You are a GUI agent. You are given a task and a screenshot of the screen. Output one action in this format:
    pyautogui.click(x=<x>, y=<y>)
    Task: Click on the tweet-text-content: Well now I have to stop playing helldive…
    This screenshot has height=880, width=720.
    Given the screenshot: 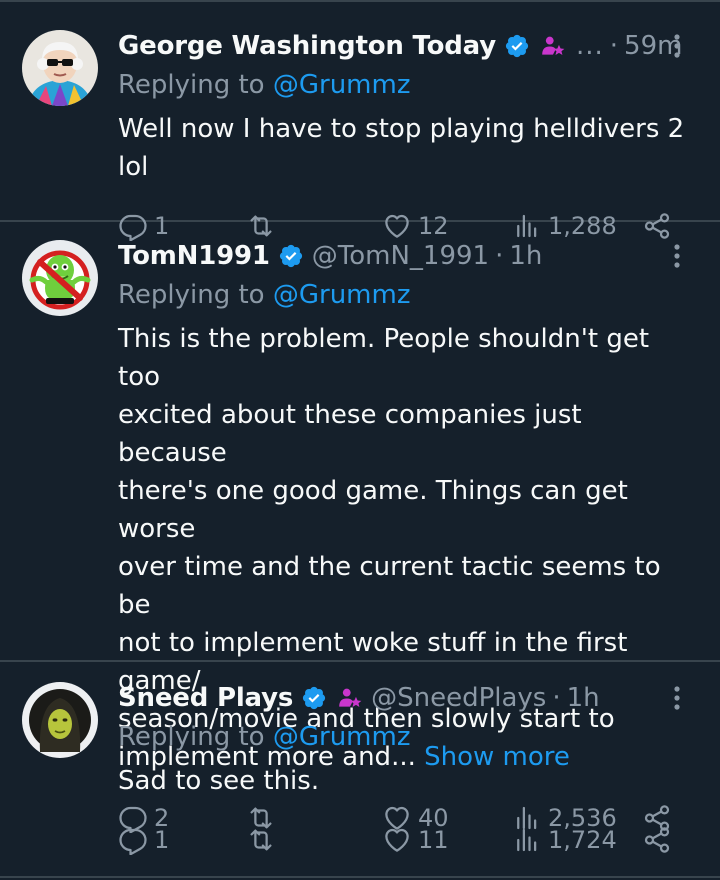 What is the action you would take?
    pyautogui.click(x=401, y=148)
    